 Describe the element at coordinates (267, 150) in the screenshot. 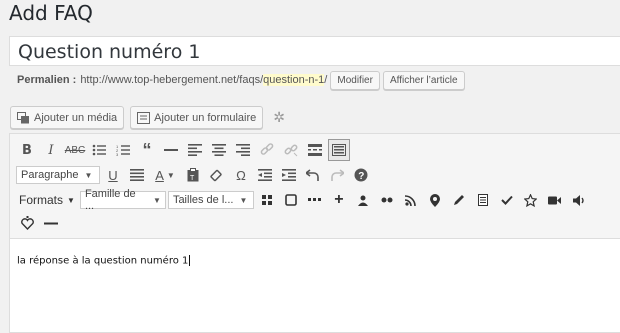

I see `link-icon` at that location.